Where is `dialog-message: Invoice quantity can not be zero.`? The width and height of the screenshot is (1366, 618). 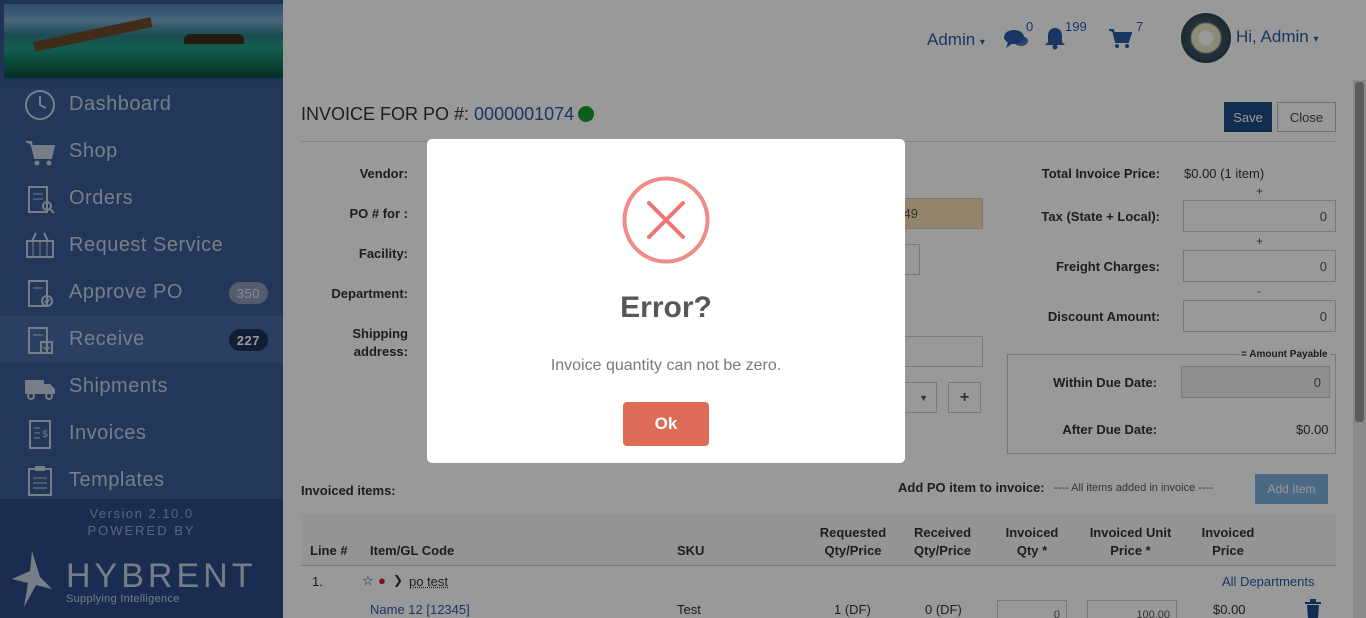 dialog-message: Invoice quantity can not be zero. is located at coordinates (666, 366).